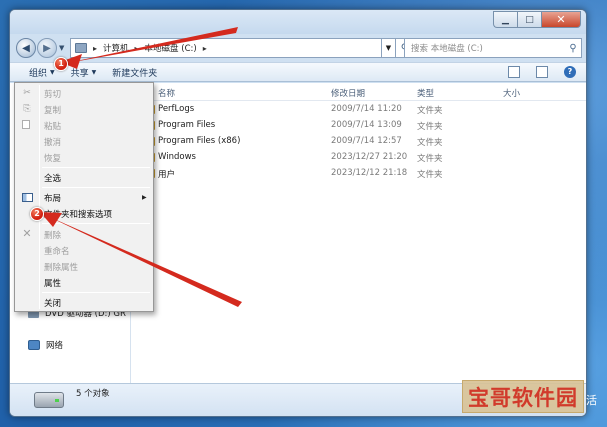 The image size is (607, 427). I want to click on menu-item-delete: 删除, so click(52, 235).